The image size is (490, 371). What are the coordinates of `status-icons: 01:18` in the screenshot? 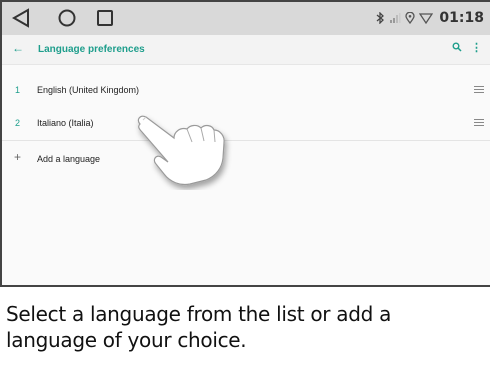 It's located at (430, 18).